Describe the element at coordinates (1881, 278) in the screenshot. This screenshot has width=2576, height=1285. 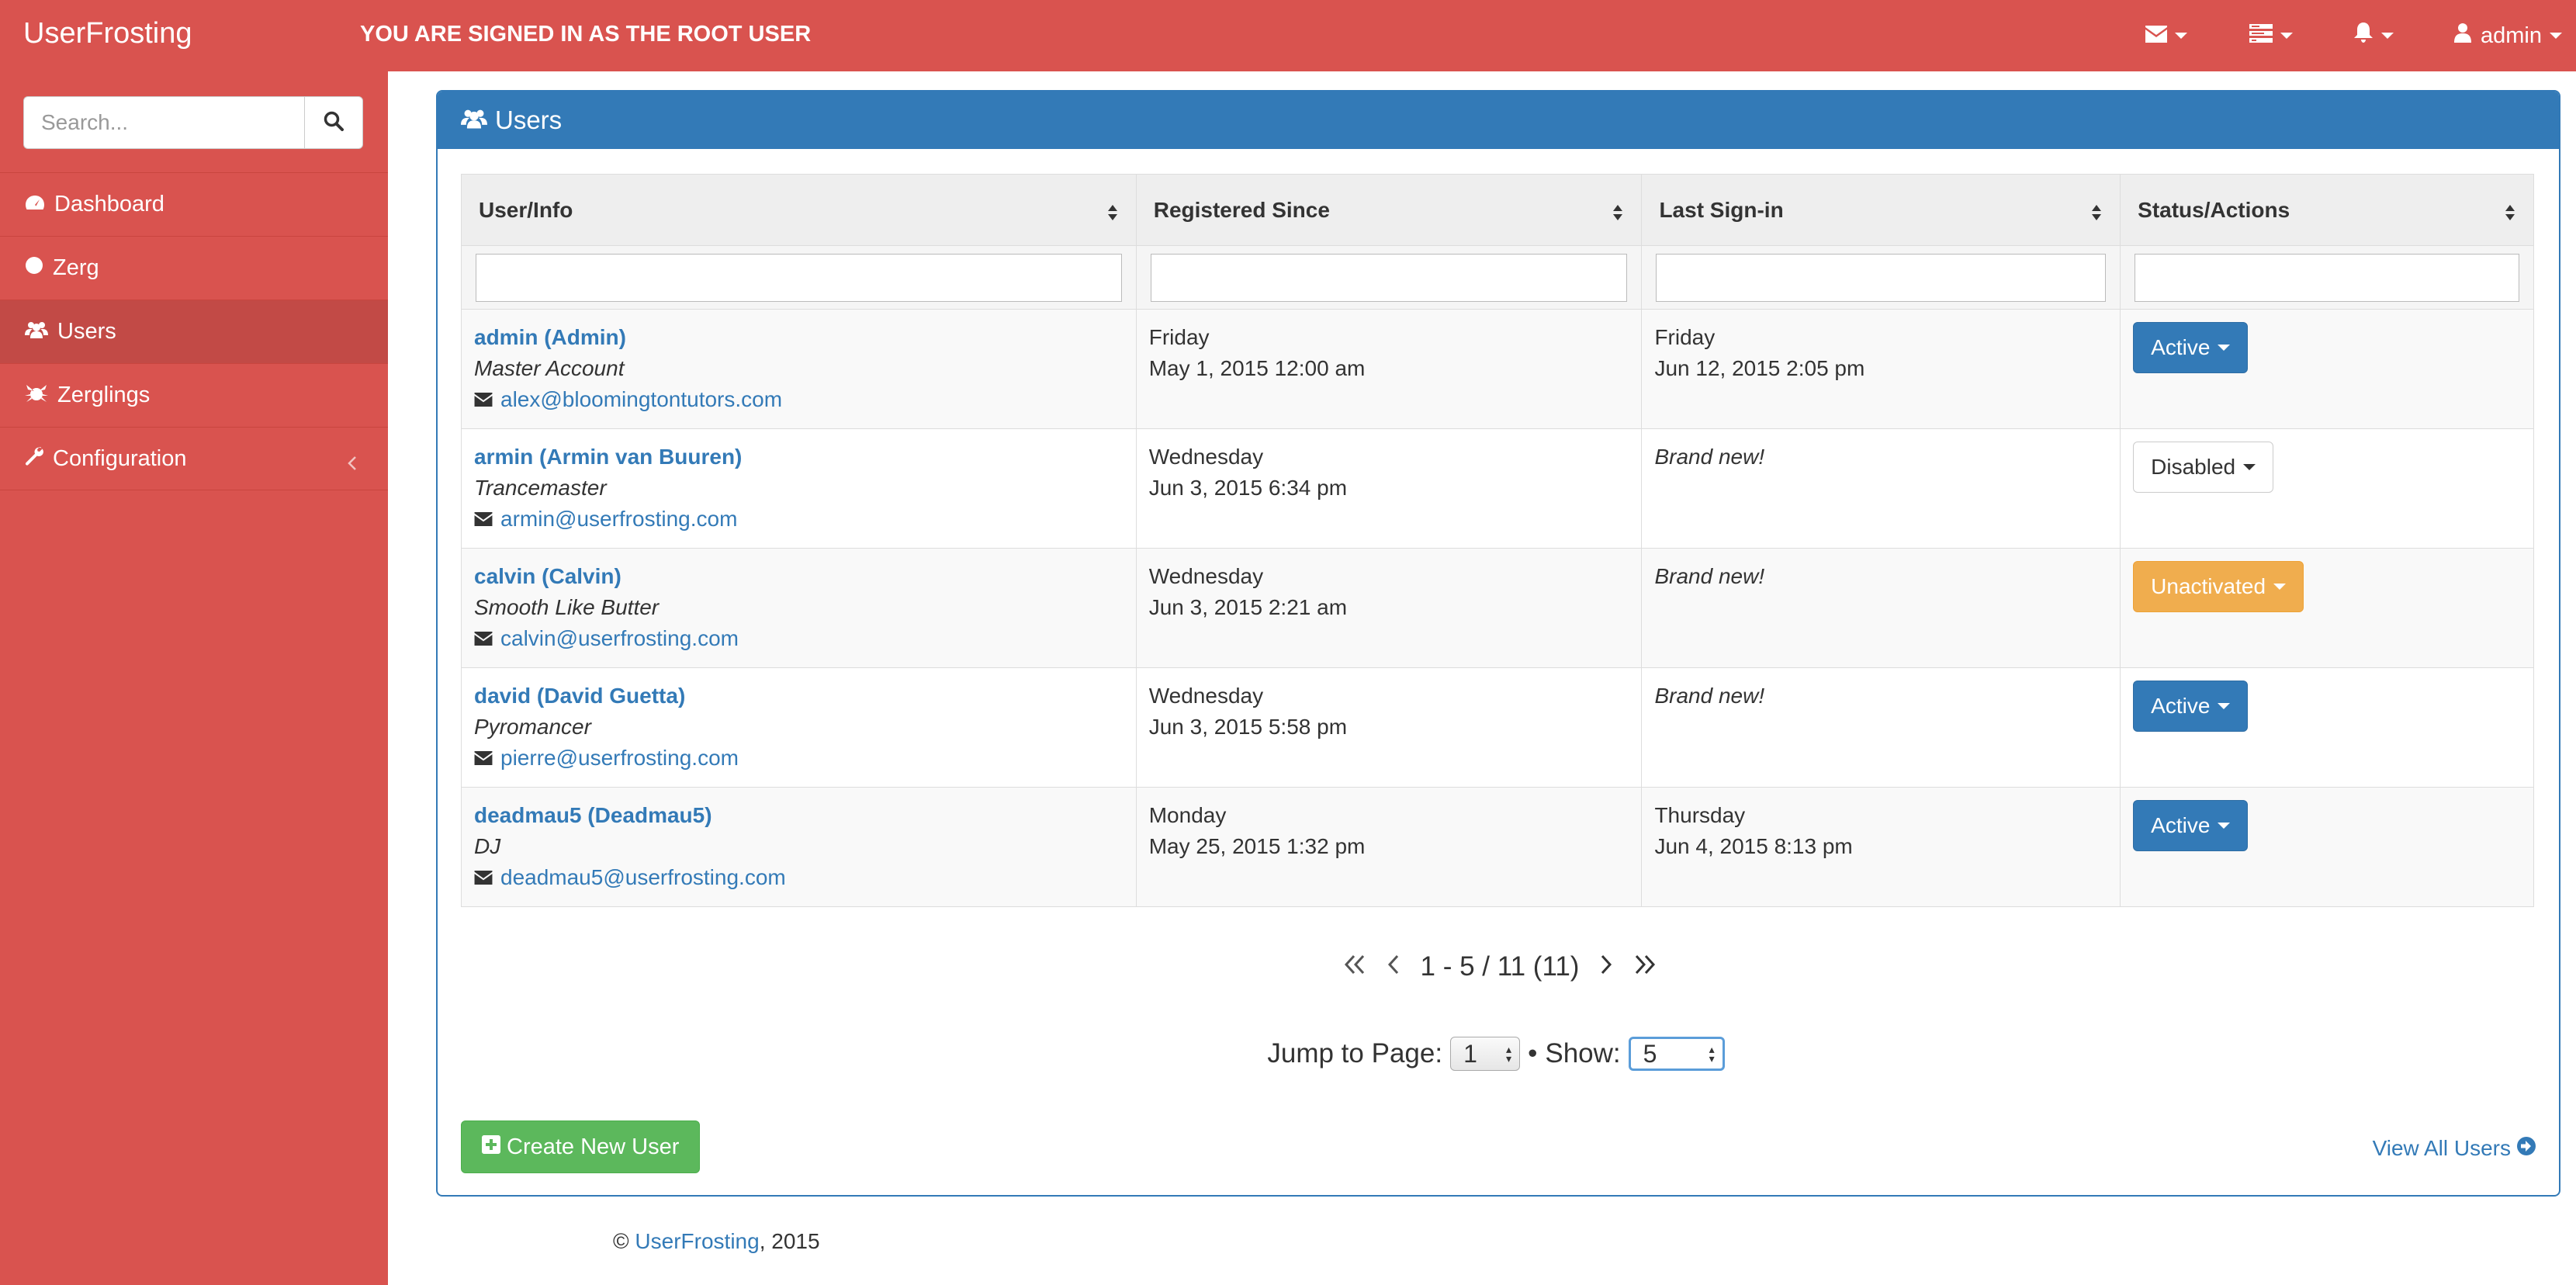
I see `filter-last-sign-in` at that location.